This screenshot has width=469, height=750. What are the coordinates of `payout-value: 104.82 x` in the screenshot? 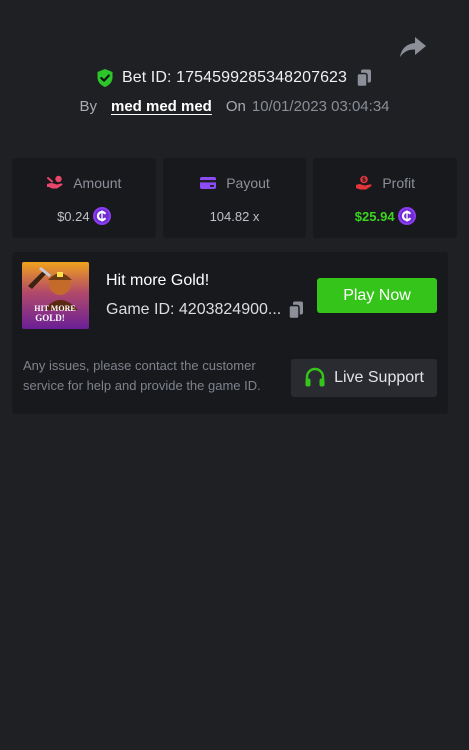 It's located at (234, 216).